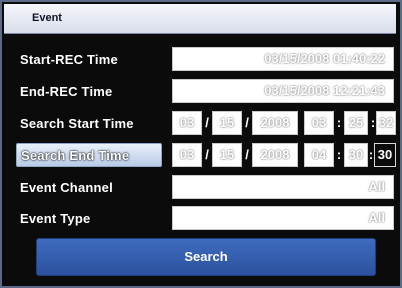 The height and width of the screenshot is (288, 402). I want to click on search-end-time-label: Search End Time, so click(89, 155).